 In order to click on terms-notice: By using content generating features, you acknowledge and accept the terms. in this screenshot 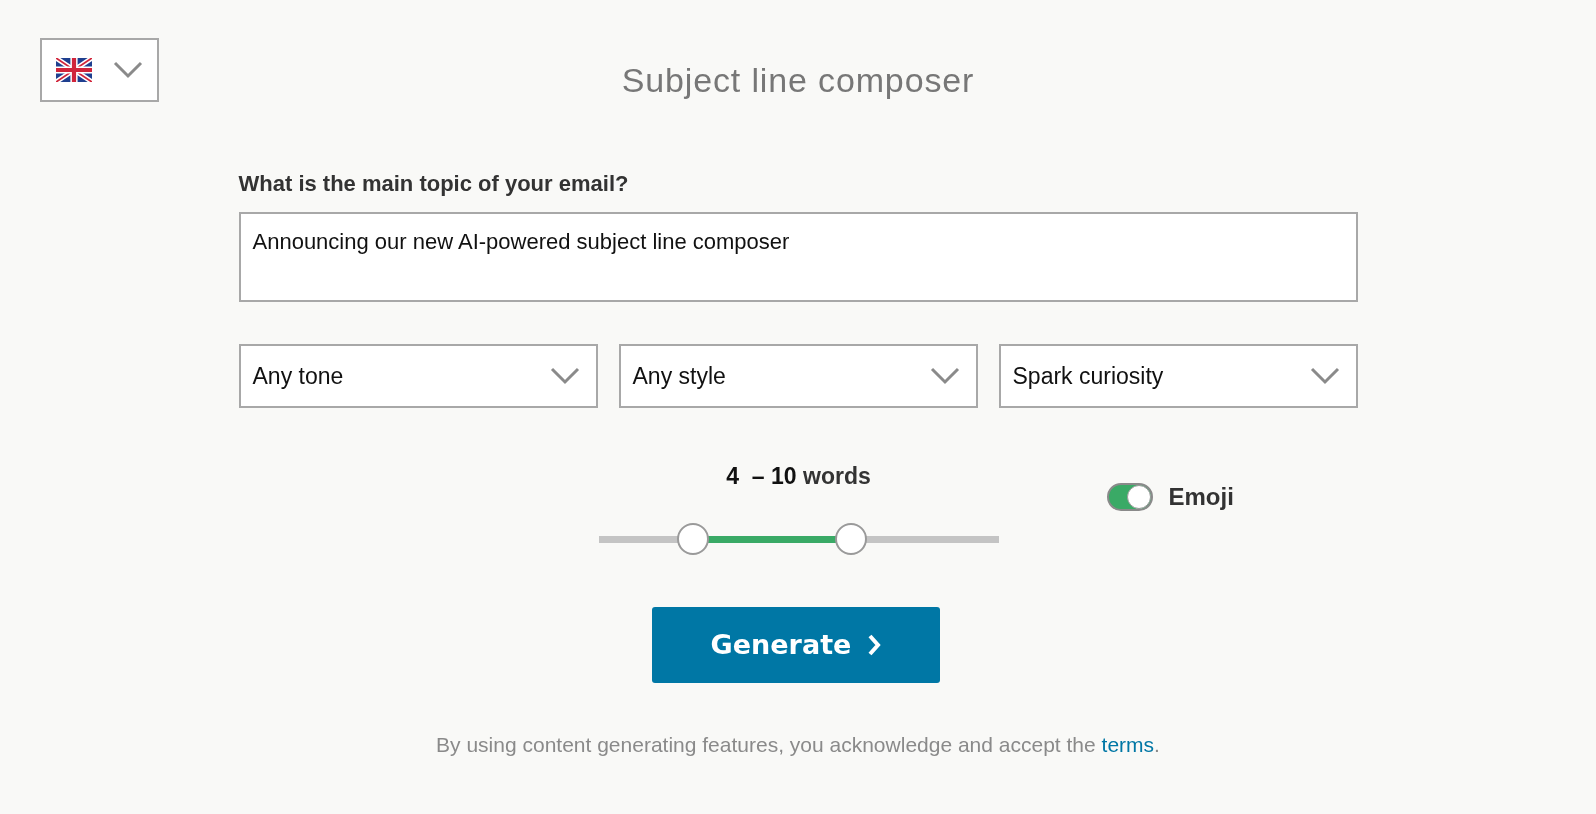, I will do `click(798, 745)`.